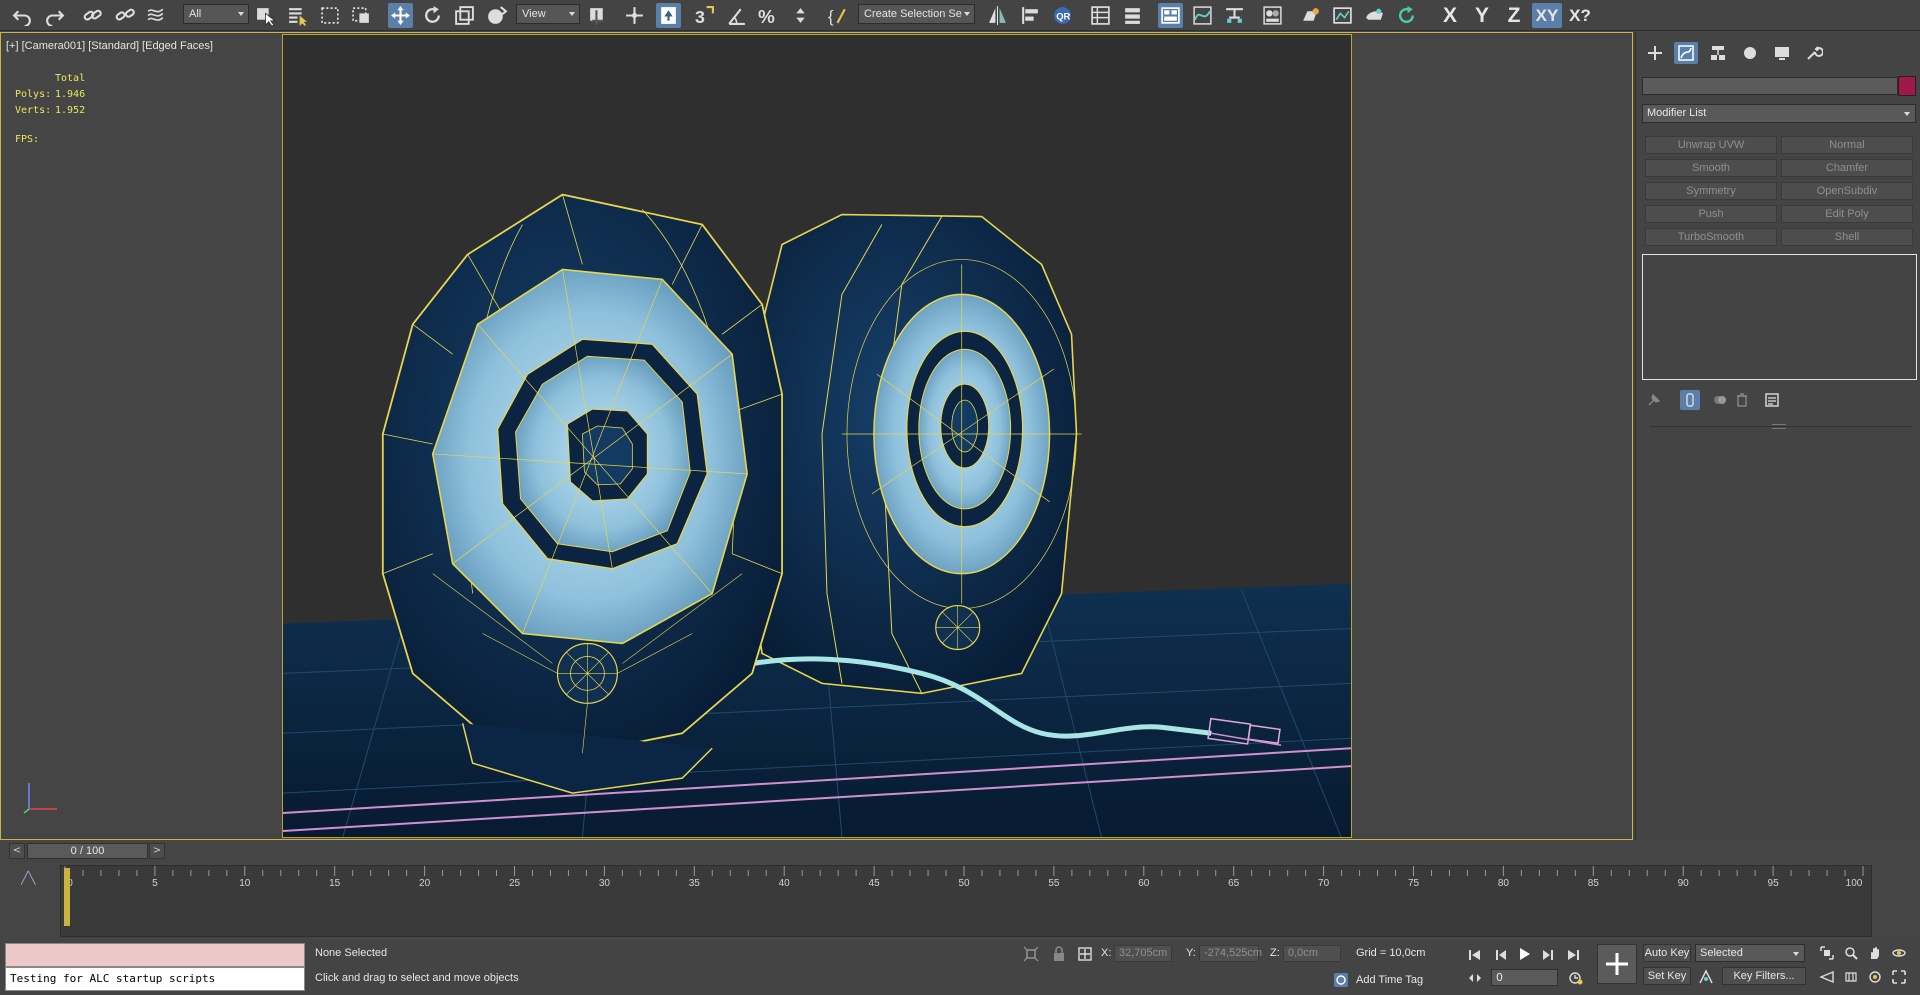 Image resolution: width=1920 pixels, height=995 pixels. I want to click on scene-explorer-icon, so click(1100, 15).